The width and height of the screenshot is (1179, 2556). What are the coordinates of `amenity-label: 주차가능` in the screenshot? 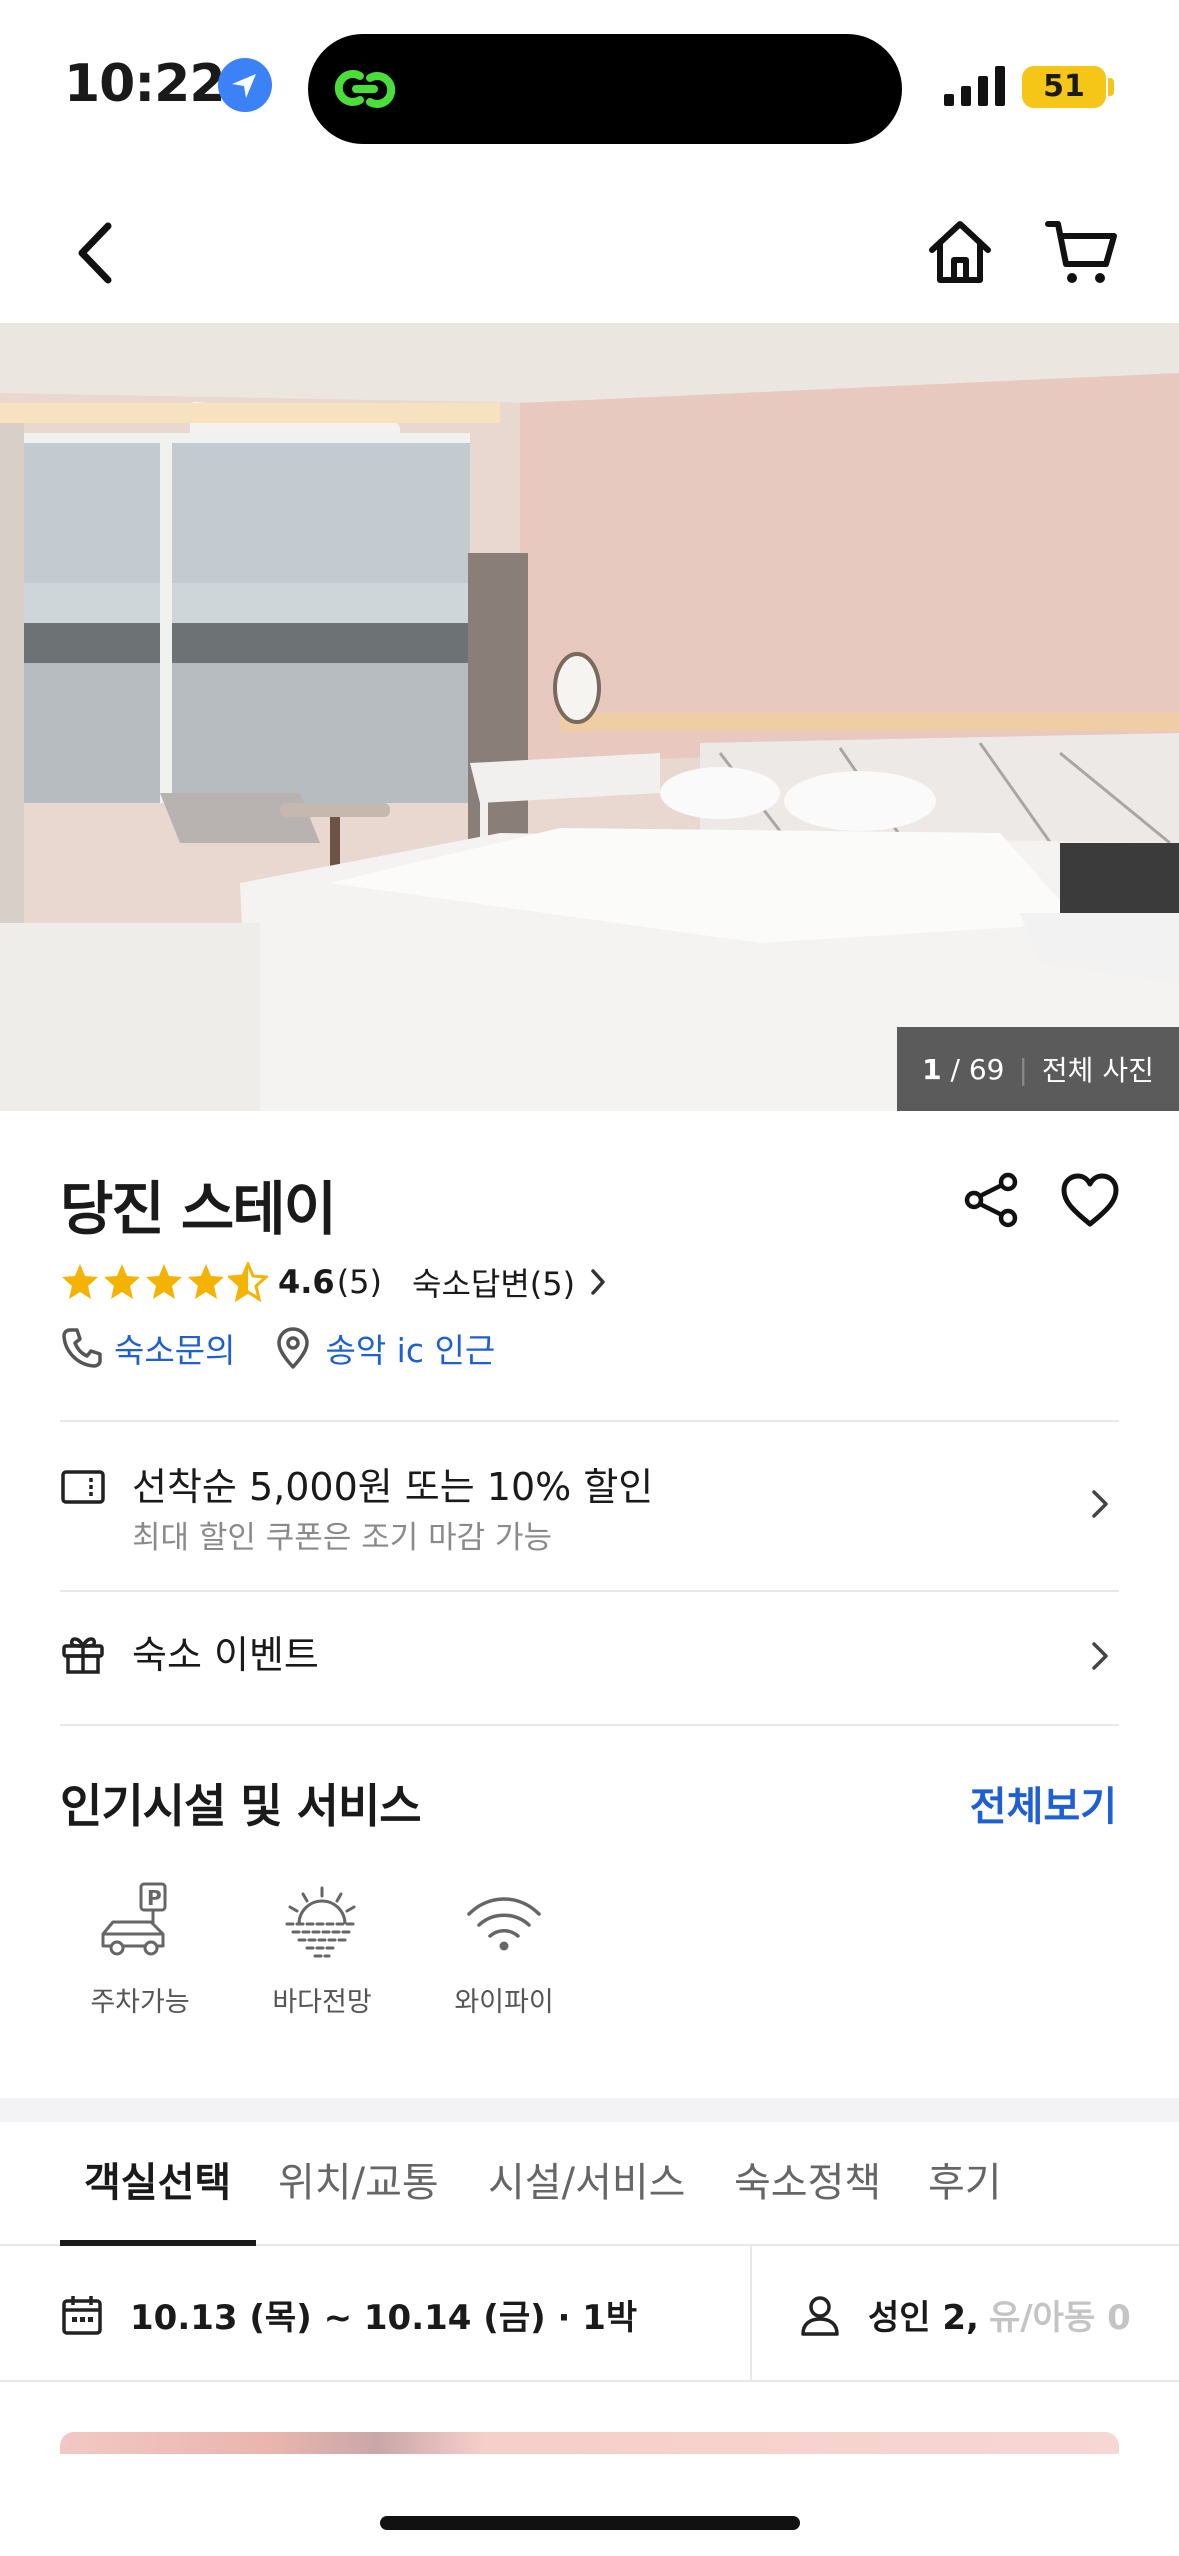 It's located at (140, 2002).